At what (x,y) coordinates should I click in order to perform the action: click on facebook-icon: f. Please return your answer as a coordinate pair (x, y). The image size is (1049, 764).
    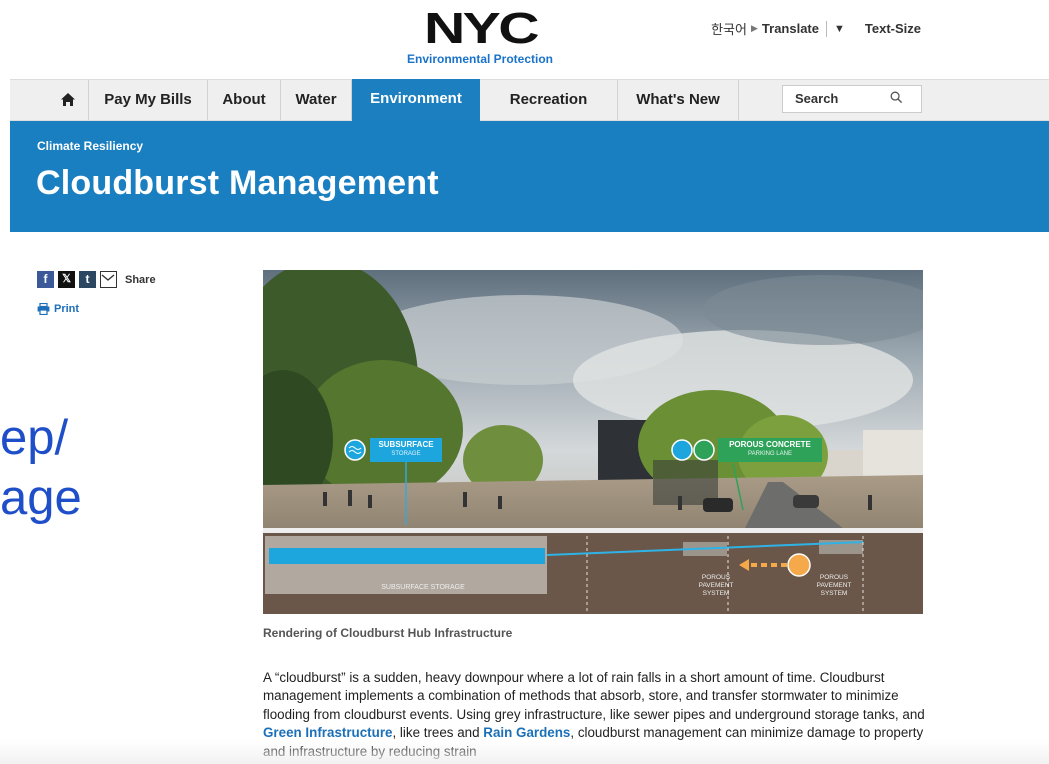
    Looking at the image, I should click on (45, 279).